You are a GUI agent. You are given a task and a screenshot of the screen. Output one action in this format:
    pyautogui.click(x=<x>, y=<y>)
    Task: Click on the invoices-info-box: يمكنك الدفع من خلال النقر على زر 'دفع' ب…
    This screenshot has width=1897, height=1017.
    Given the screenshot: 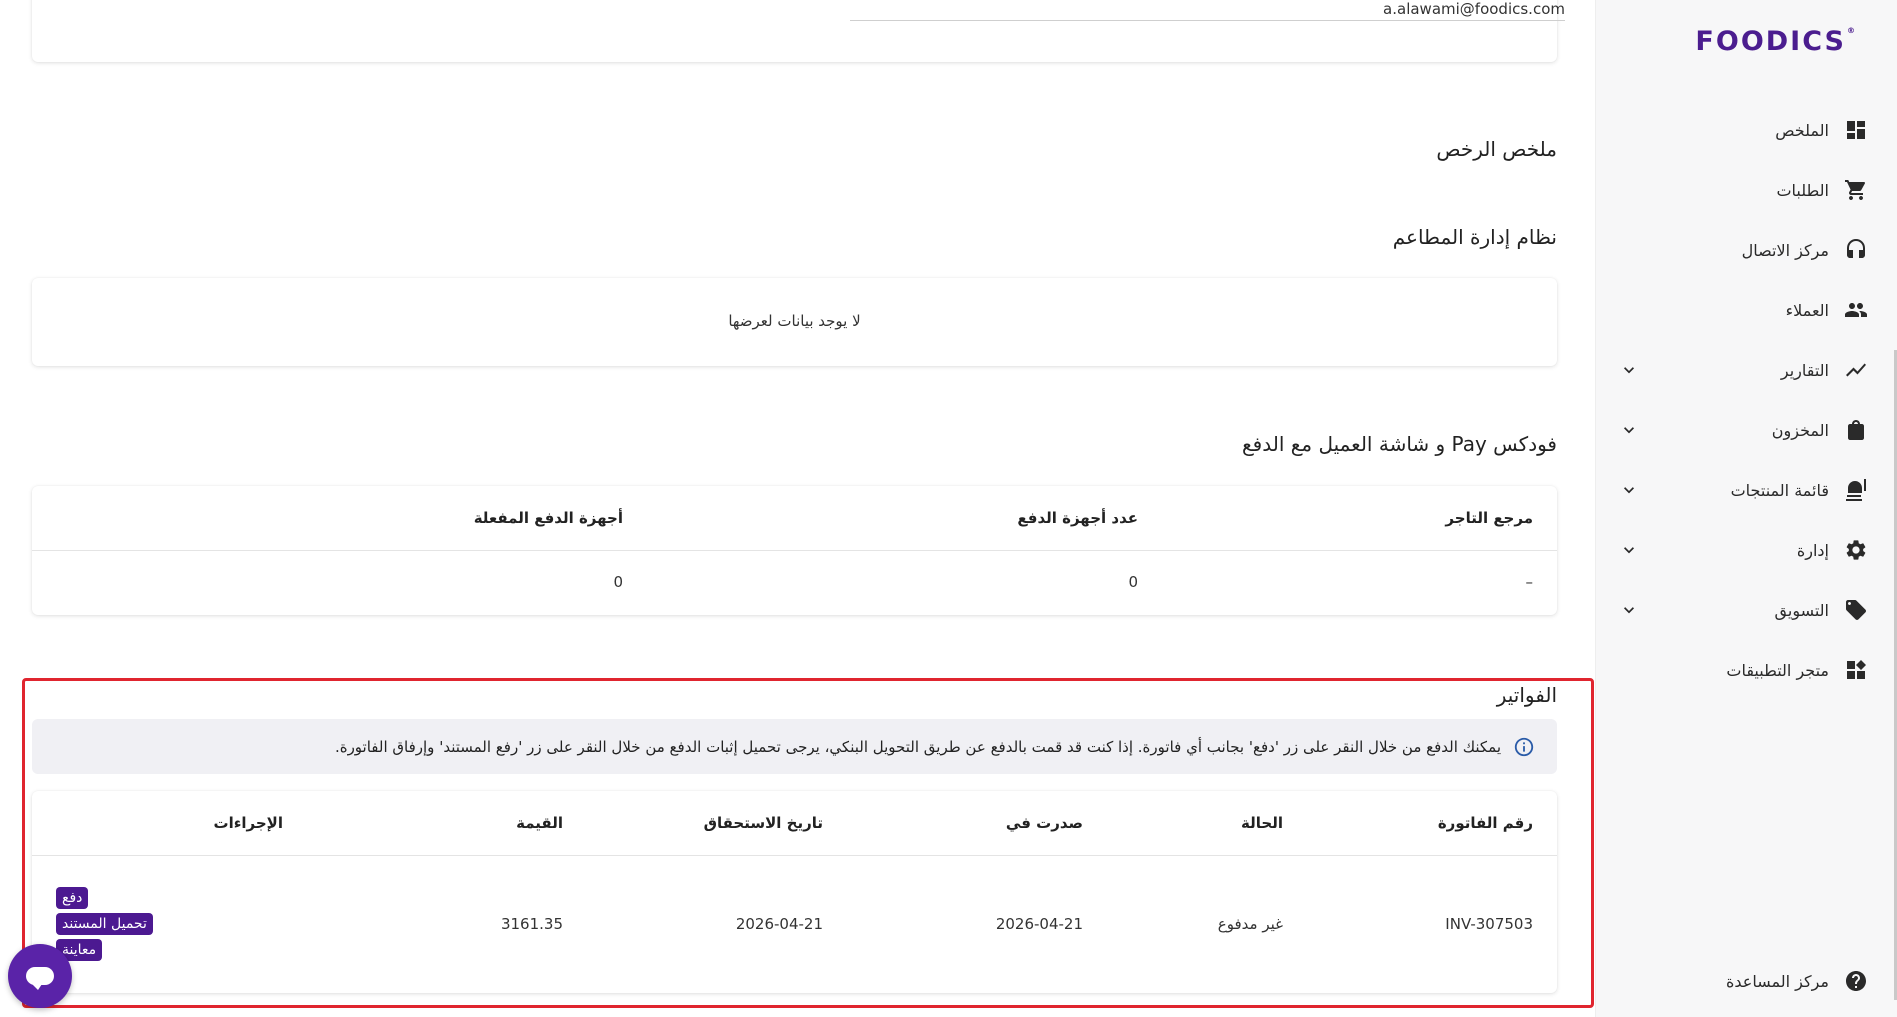 What is the action you would take?
    pyautogui.click(x=794, y=746)
    